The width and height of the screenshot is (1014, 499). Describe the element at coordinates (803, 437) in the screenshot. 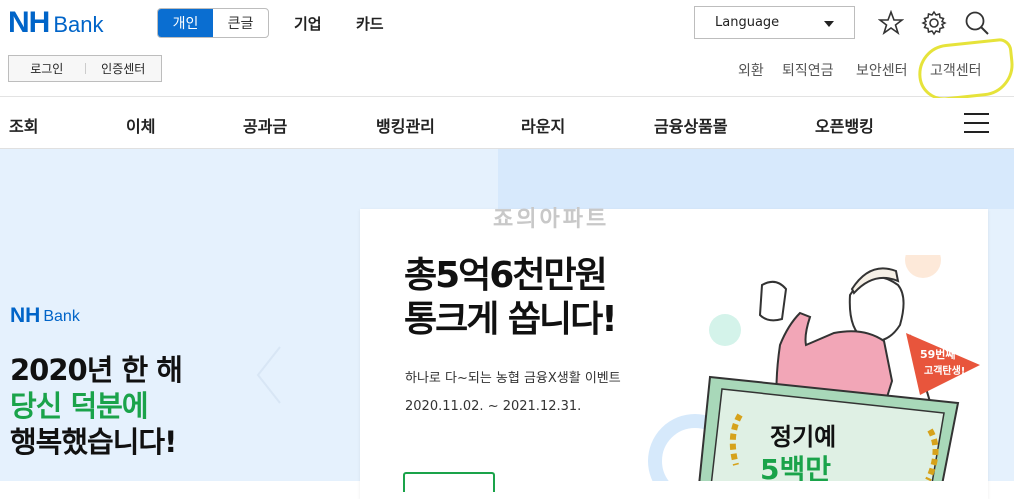

I see `sign-text-1: 정기예` at that location.